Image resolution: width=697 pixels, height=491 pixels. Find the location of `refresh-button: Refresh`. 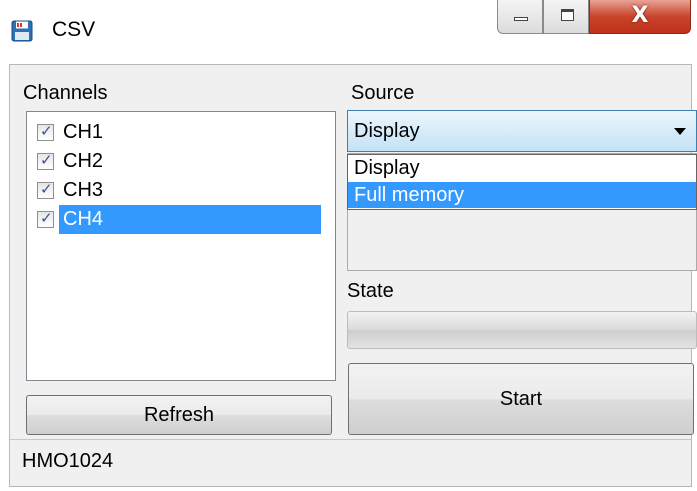

refresh-button: Refresh is located at coordinates (179, 415).